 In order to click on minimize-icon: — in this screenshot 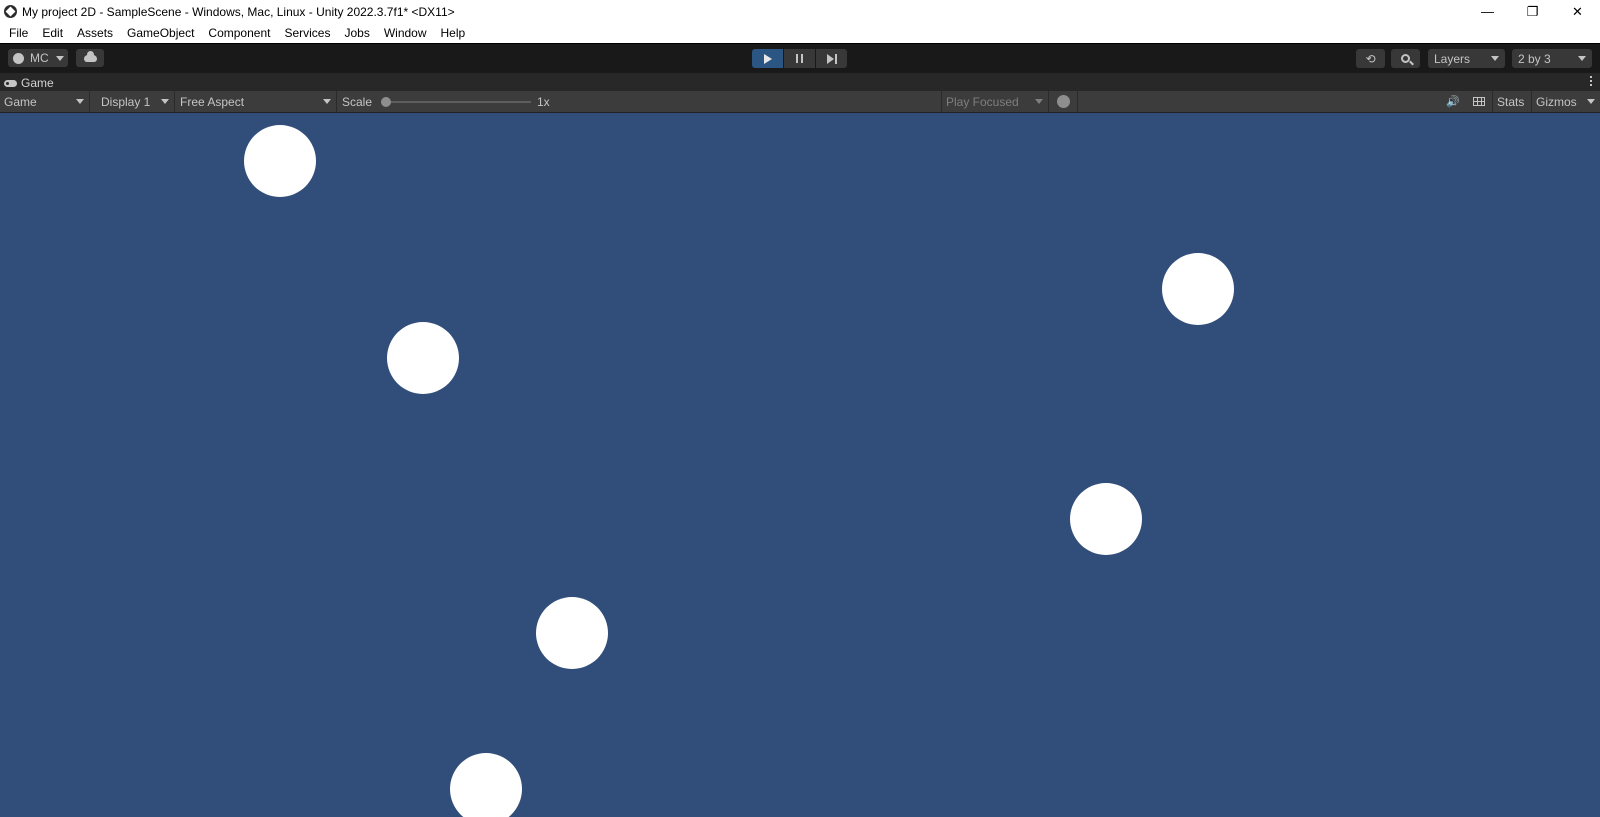, I will do `click(1487, 11)`.